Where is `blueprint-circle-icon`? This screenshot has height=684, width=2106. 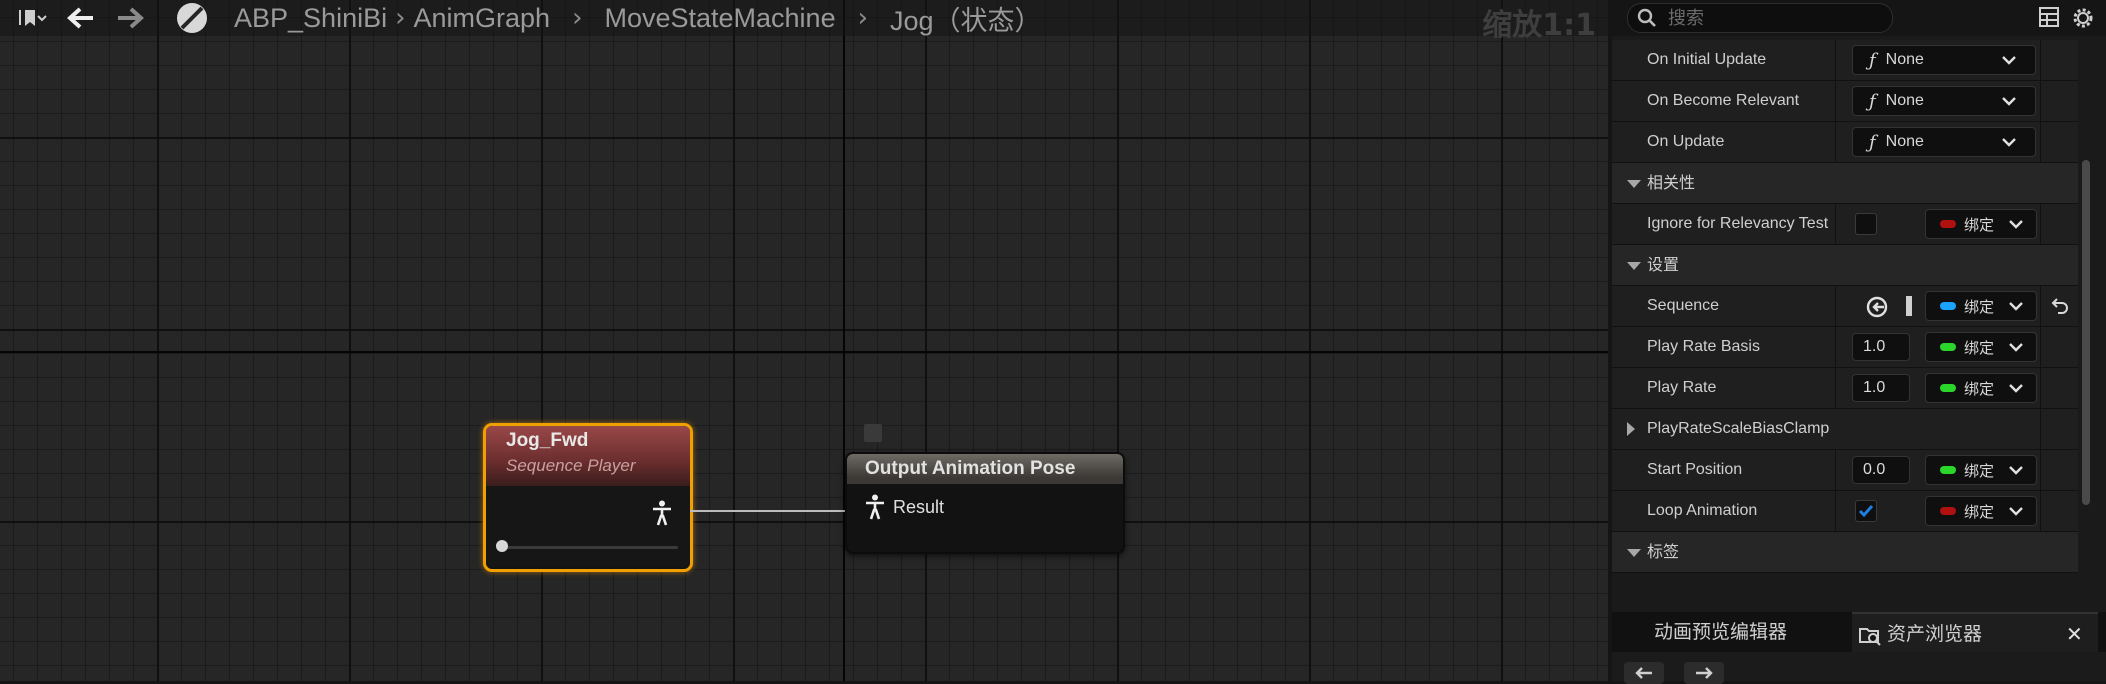
blueprint-circle-icon is located at coordinates (192, 18).